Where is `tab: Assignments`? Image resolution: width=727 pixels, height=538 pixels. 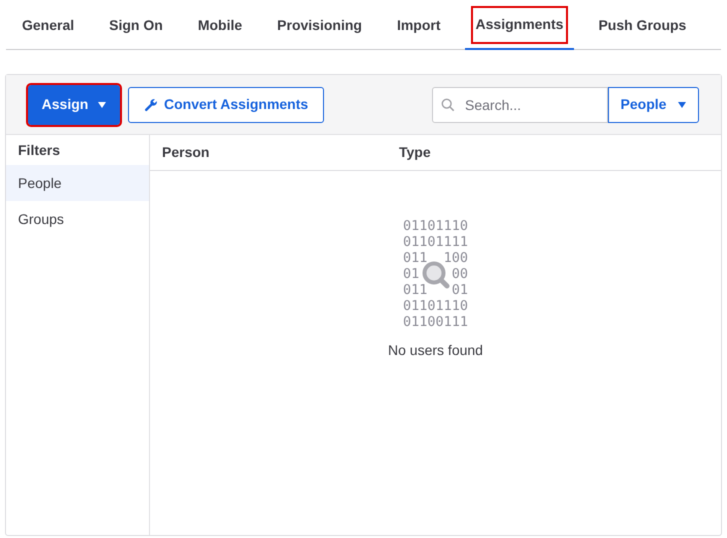
tab: Assignments is located at coordinates (519, 25).